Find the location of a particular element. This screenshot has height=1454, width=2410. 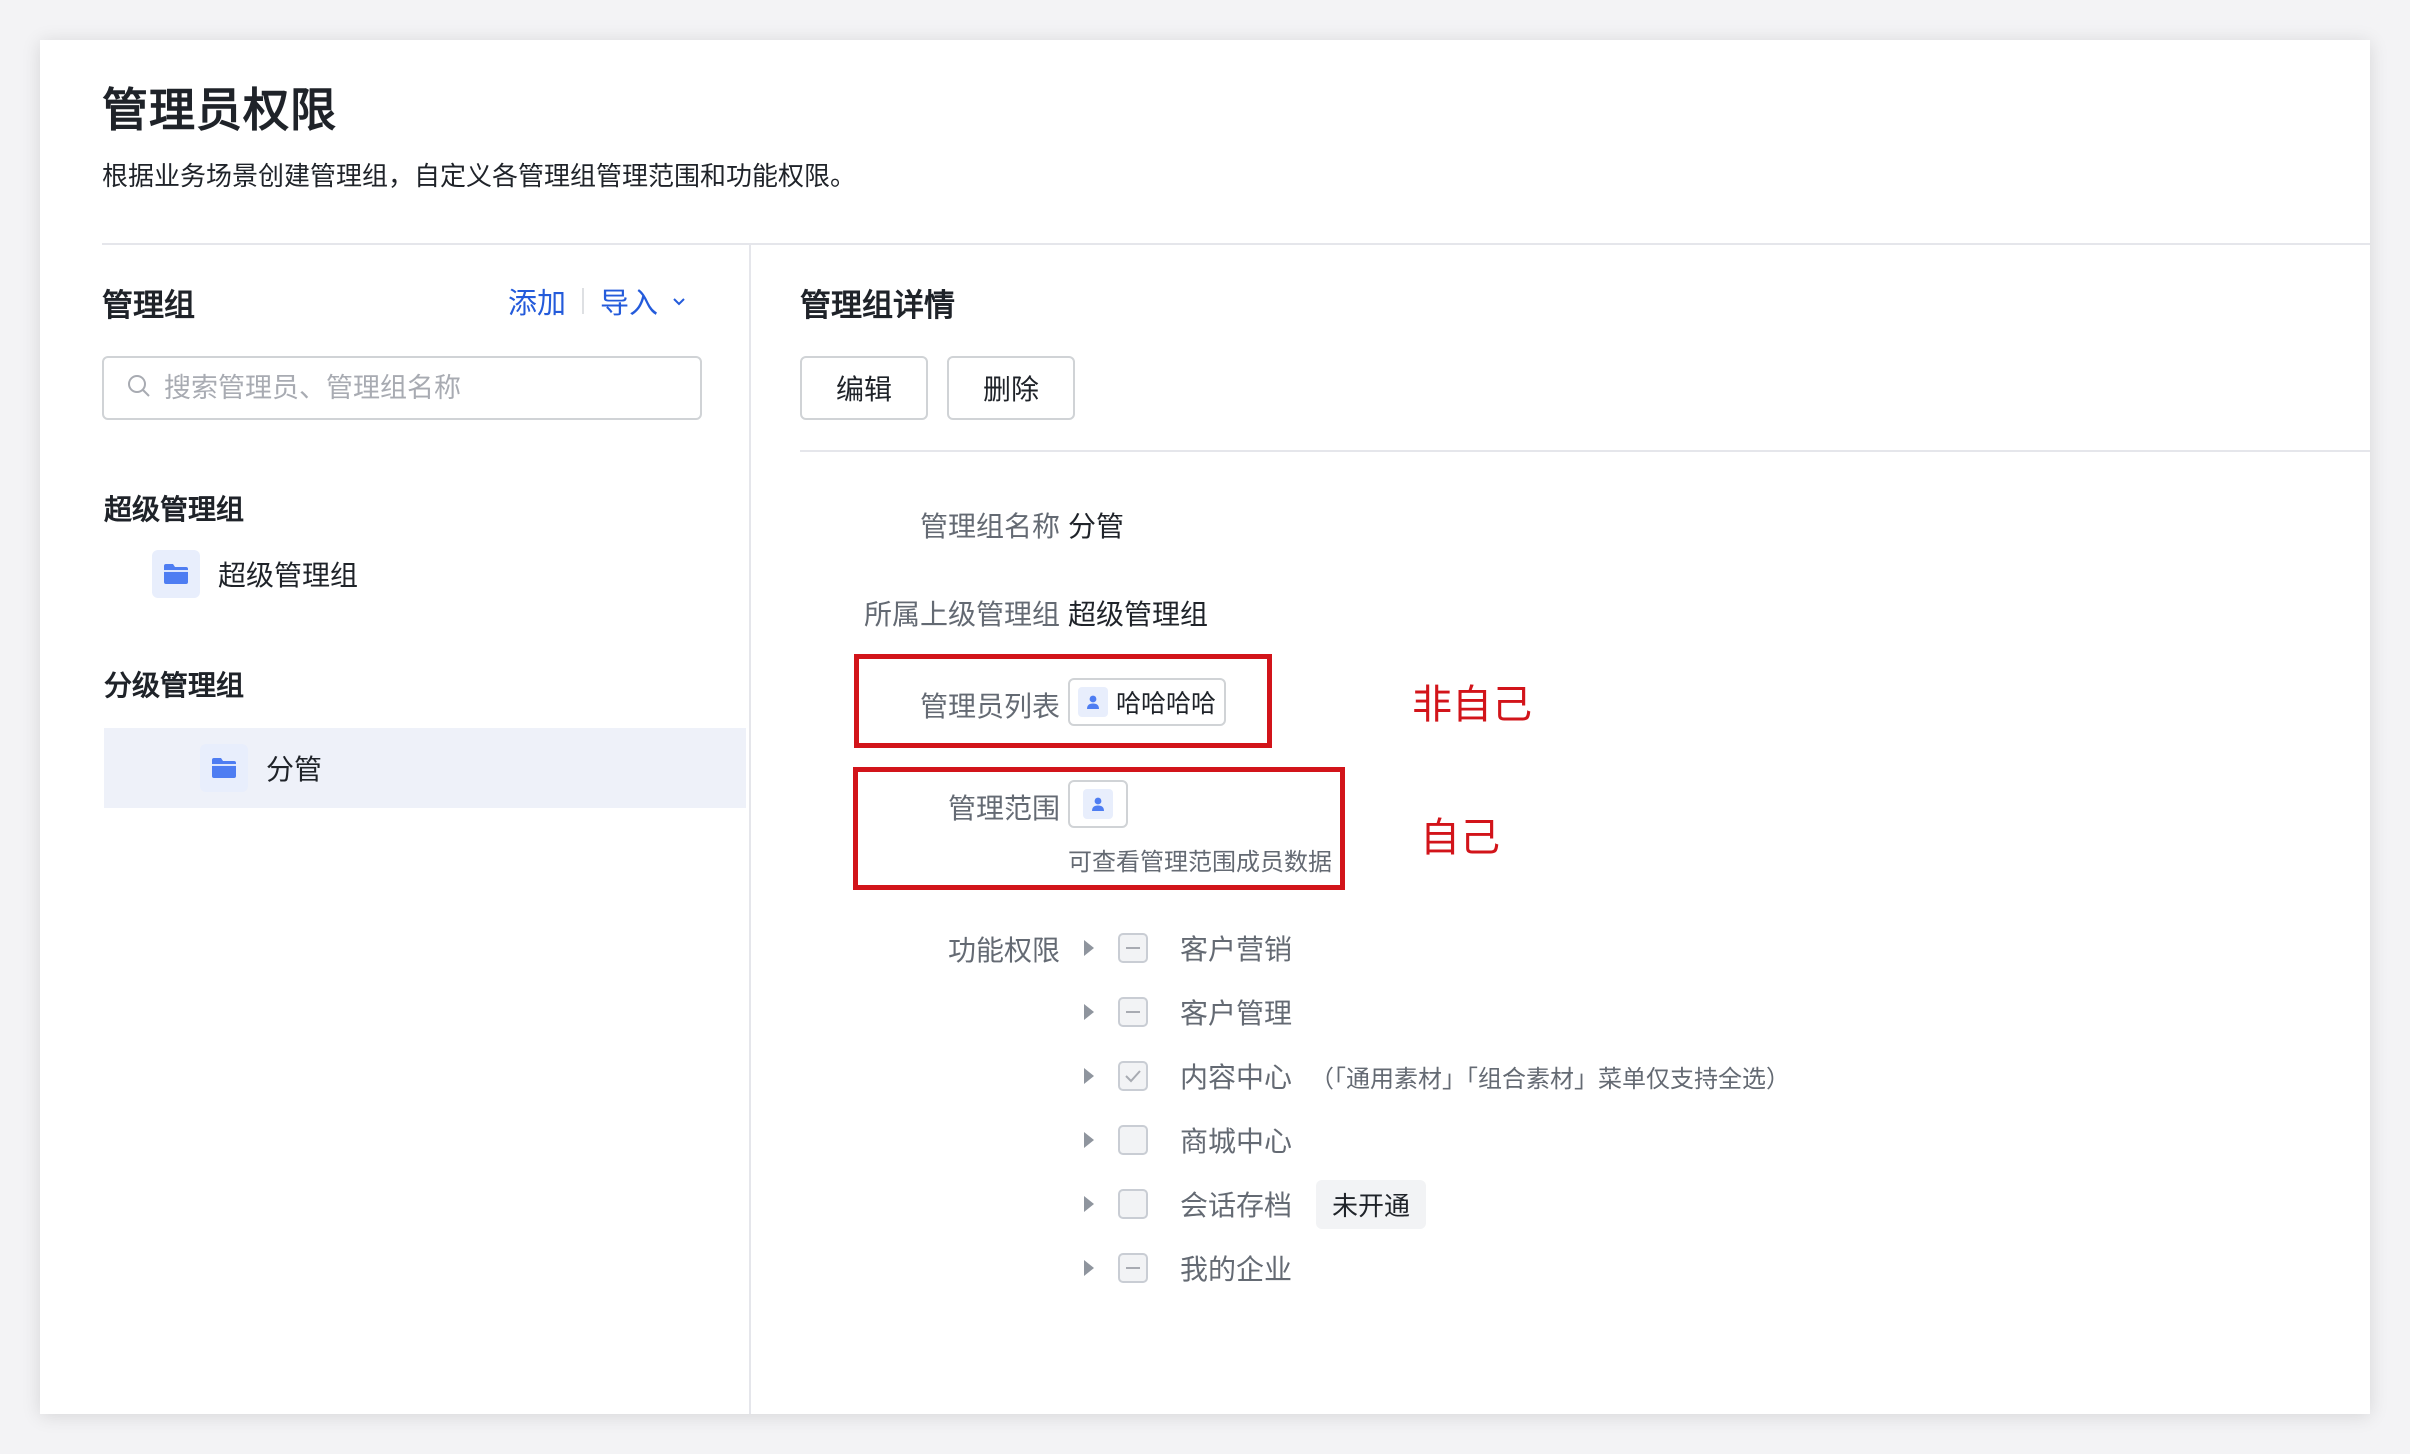

checkbox-checked is located at coordinates (1133, 1076).